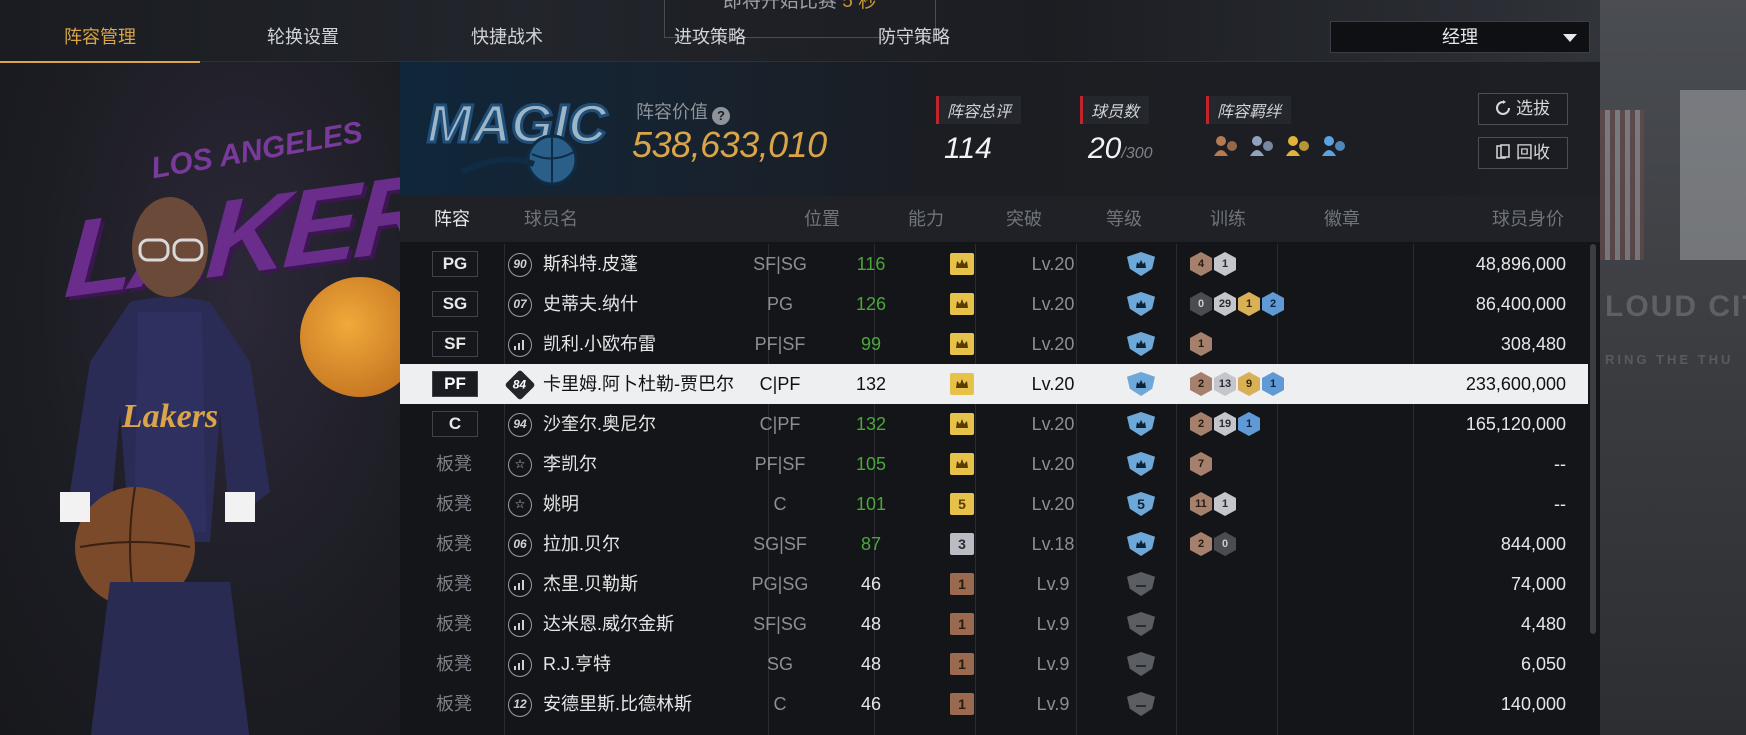  Describe the element at coordinates (551, 219) in the screenshot. I see `col-player-name: 球员名` at that location.